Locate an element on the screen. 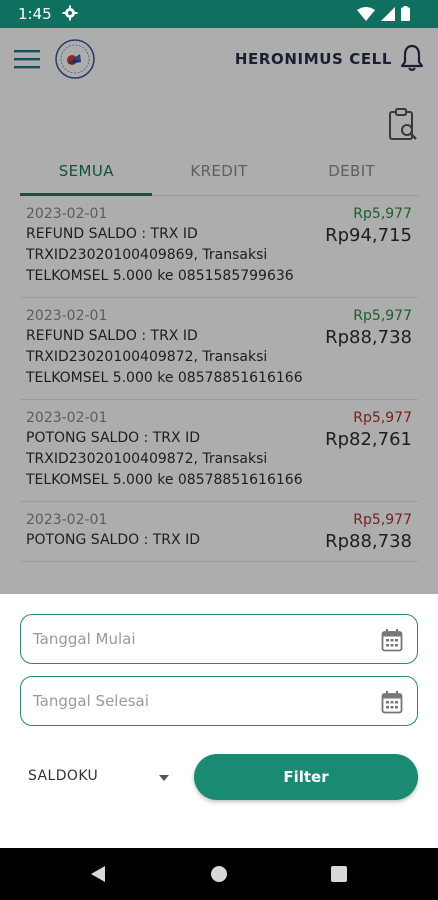 The image size is (438, 900). back-icon is located at coordinates (98, 874).